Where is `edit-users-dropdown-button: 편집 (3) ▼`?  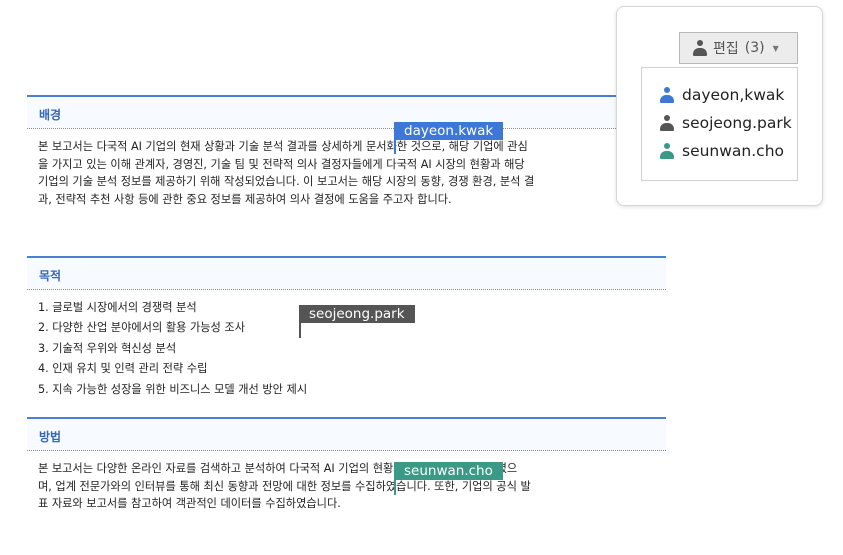
edit-users-dropdown-button: 편집 (3) ▼ is located at coordinates (738, 48).